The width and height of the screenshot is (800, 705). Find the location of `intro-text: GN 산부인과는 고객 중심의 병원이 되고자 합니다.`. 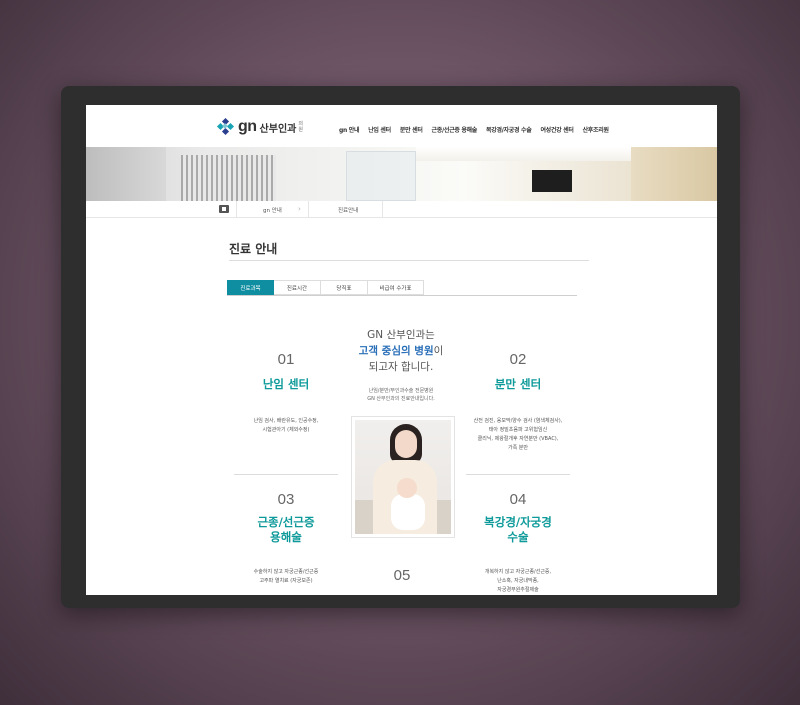

intro-text: GN 산부인과는 고객 중심의 병원이 되고자 합니다. is located at coordinates (401, 351).